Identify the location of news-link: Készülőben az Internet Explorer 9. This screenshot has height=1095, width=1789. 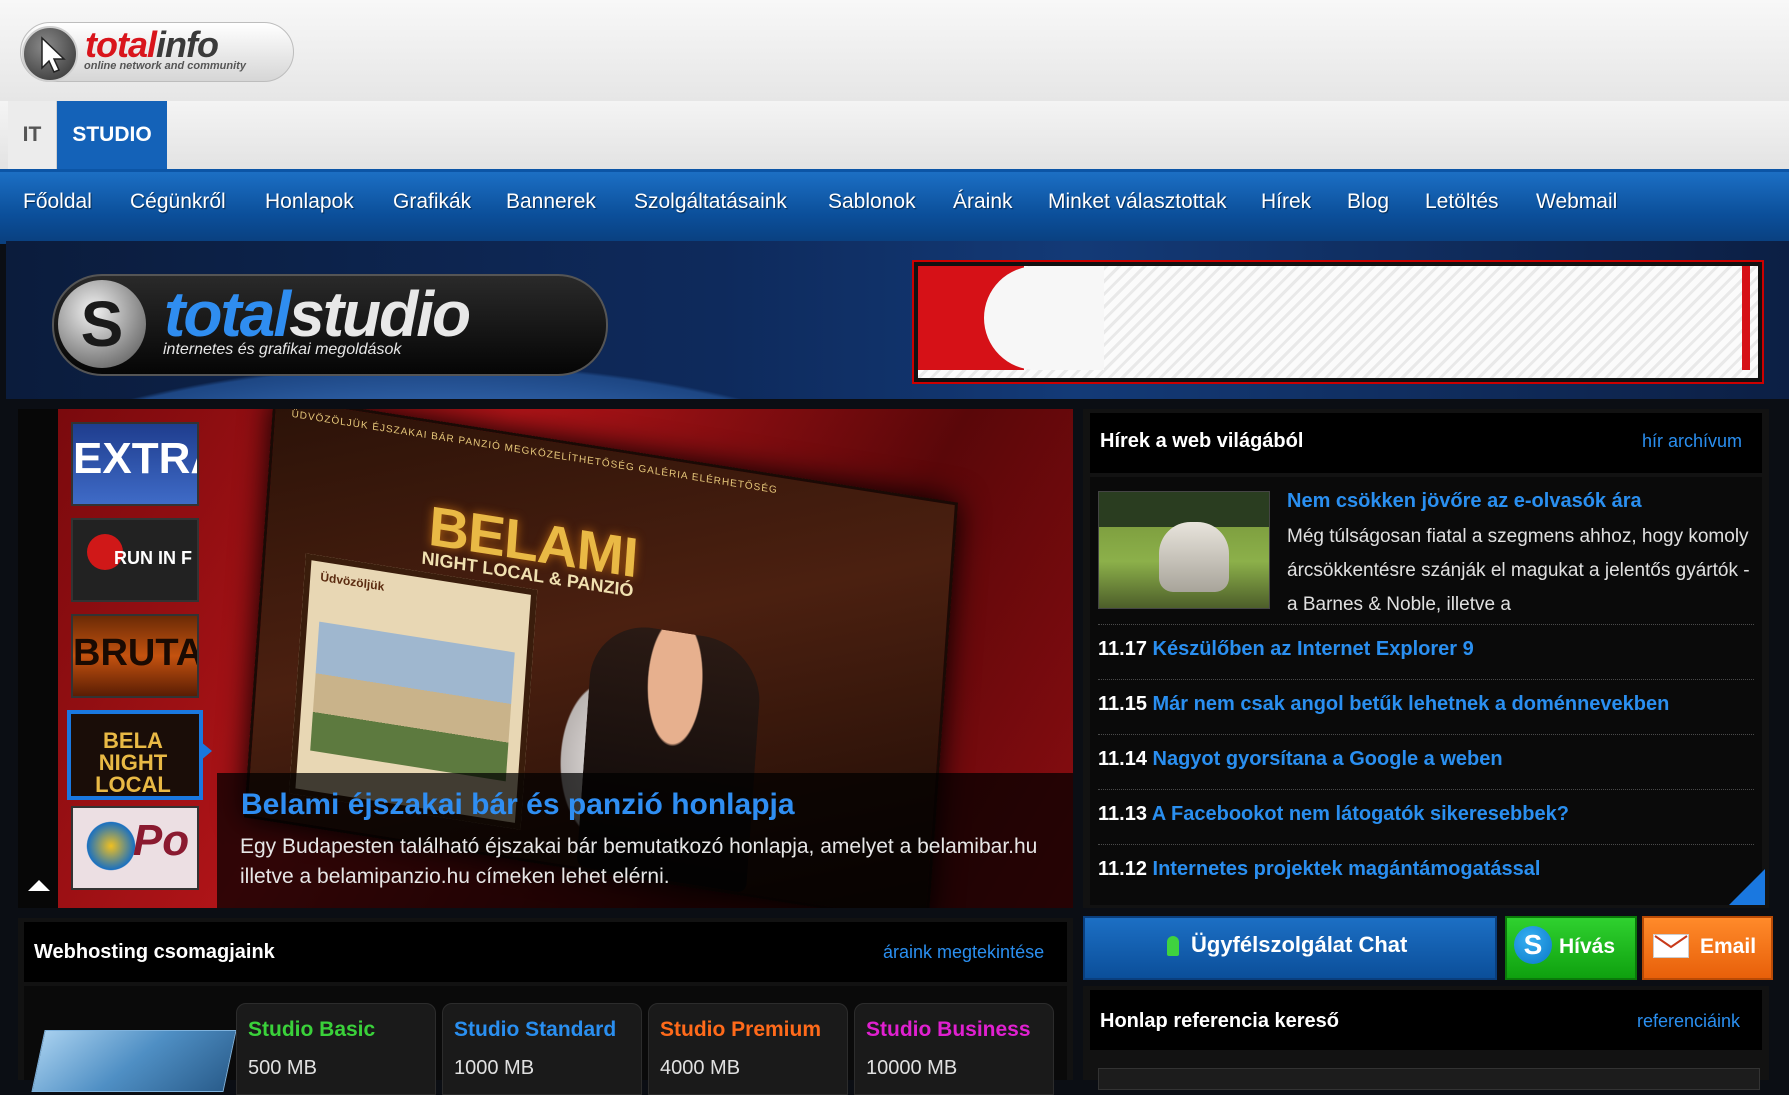
(1313, 649).